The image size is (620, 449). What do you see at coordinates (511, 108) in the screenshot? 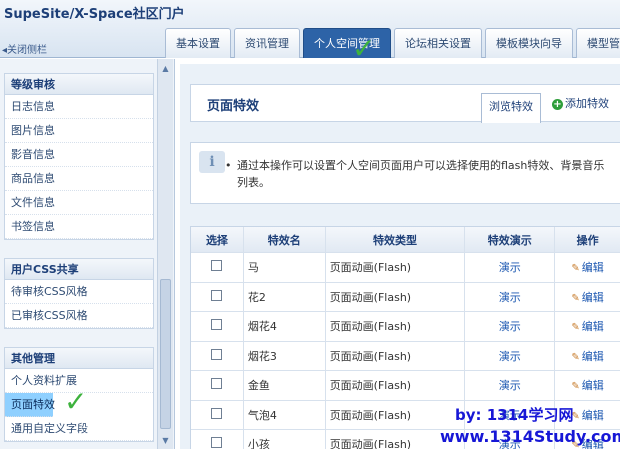
I see `browse-effects-tab: 浏览特效` at bounding box center [511, 108].